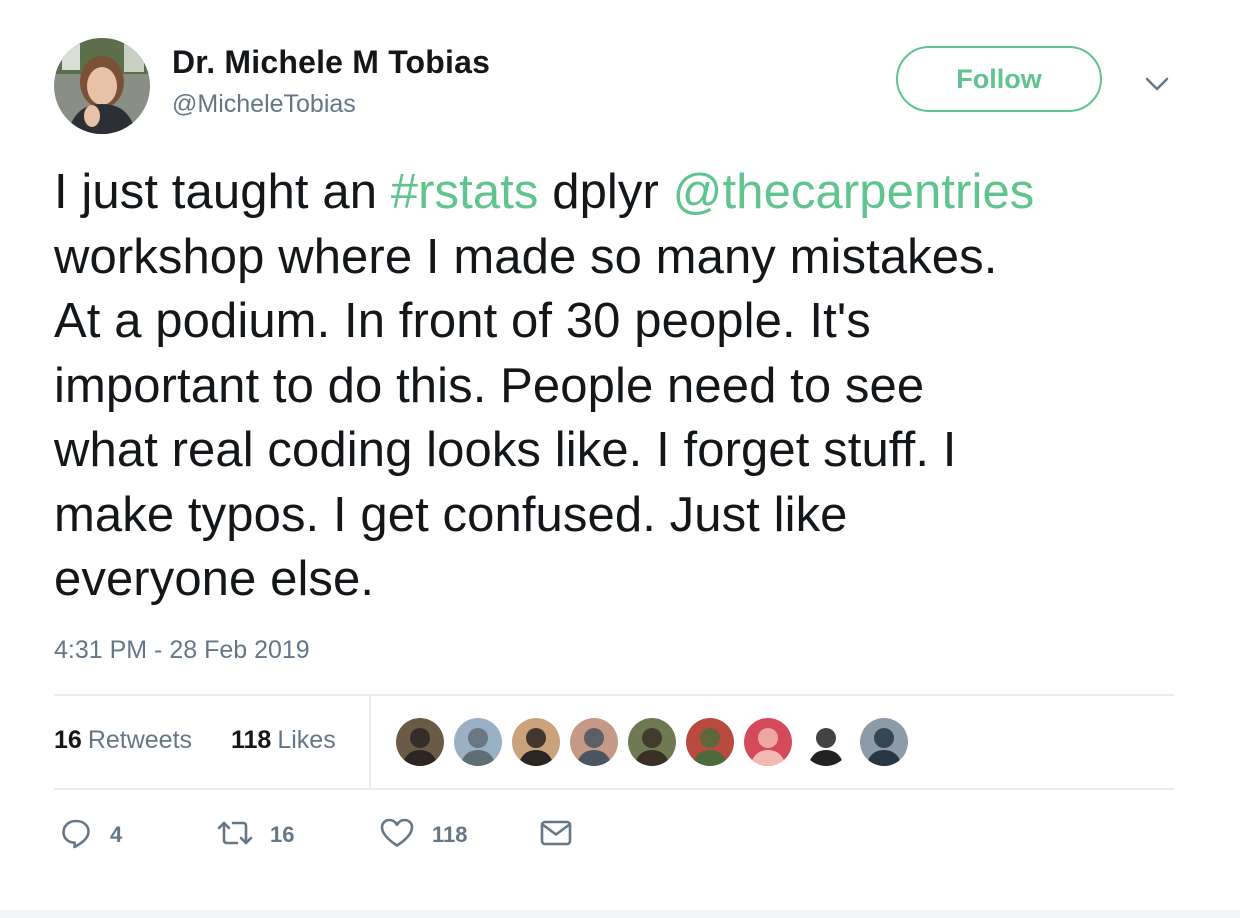  What do you see at coordinates (619, 579) in the screenshot?
I see `tweet-line: everyone else.` at bounding box center [619, 579].